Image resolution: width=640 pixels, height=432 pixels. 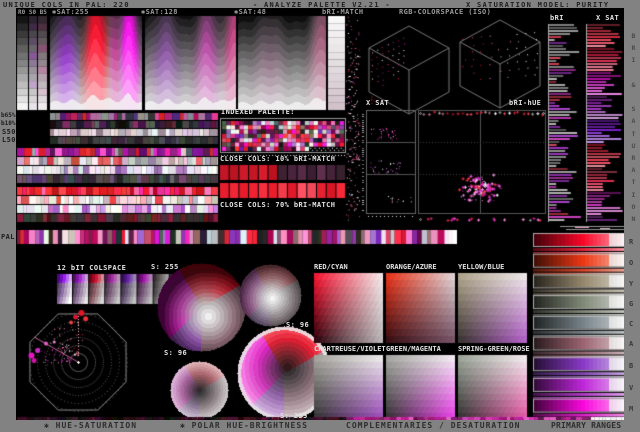 I want to click on primary-range-letter: O, so click(x=631, y=263).